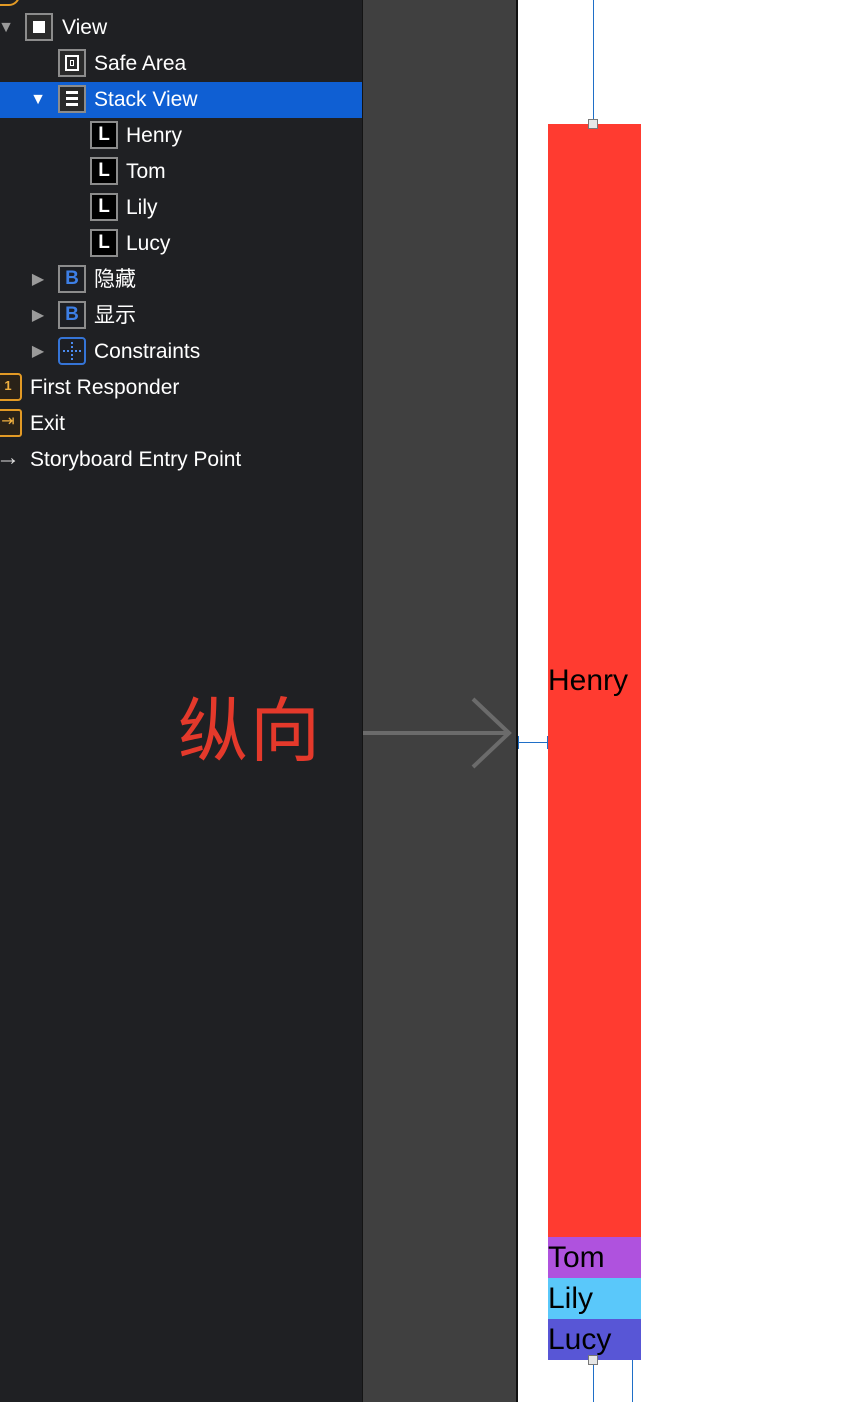 This screenshot has width=856, height=1402. Describe the element at coordinates (72, 99) in the screenshot. I see `stack-view-icon` at that location.